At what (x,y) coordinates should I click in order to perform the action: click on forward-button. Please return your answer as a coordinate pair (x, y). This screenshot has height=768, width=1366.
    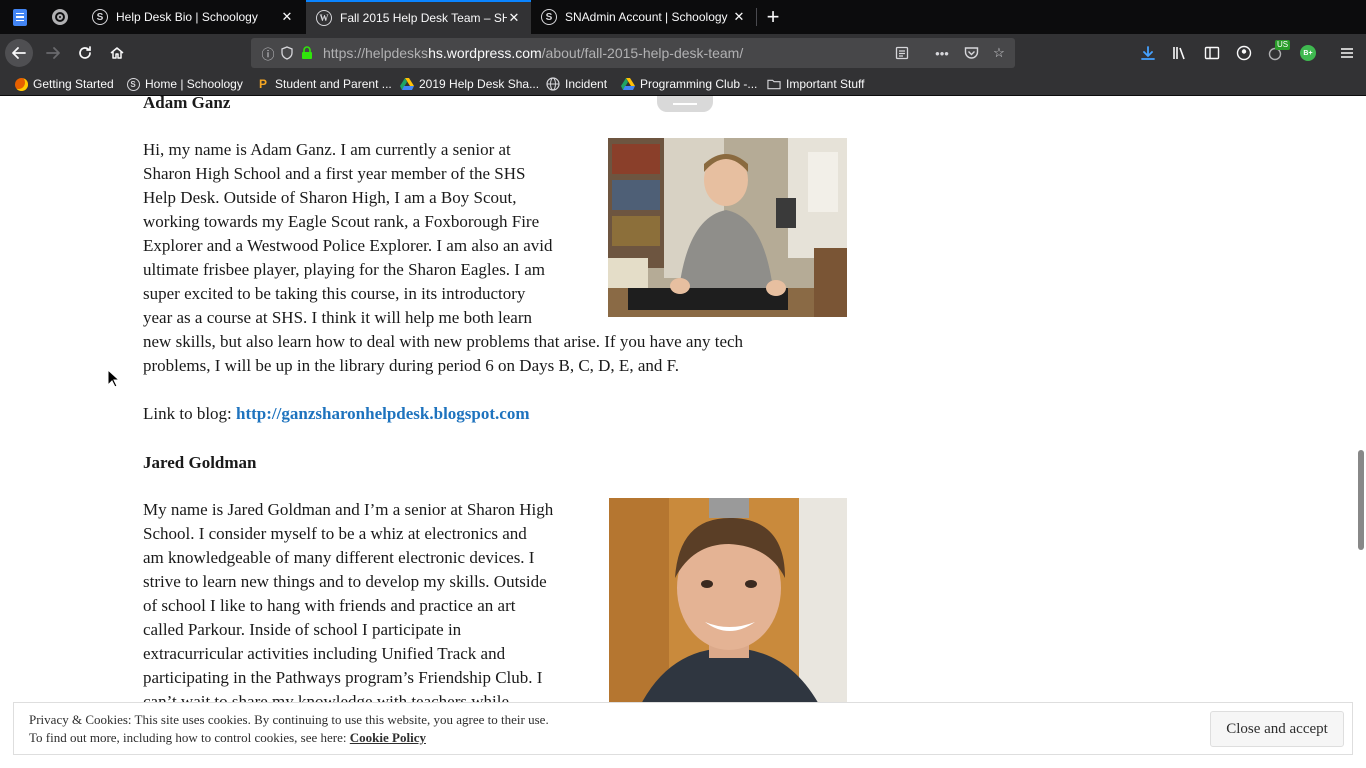
    Looking at the image, I should click on (53, 53).